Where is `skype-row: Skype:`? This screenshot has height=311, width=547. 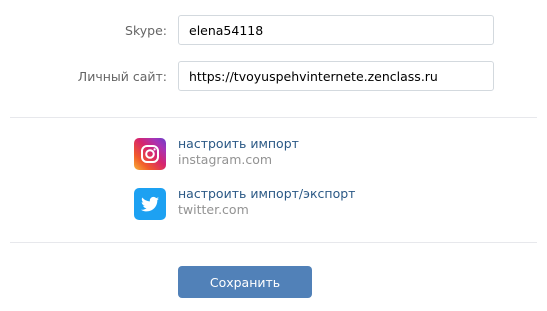
skype-row: Skype: is located at coordinates (273, 31).